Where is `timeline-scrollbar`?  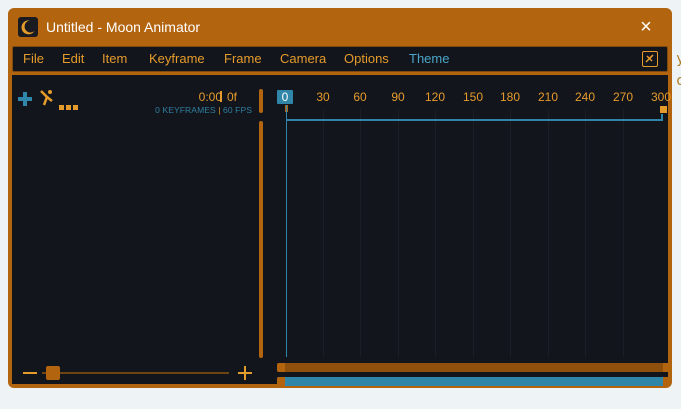
timeline-scrollbar is located at coordinates (474, 367).